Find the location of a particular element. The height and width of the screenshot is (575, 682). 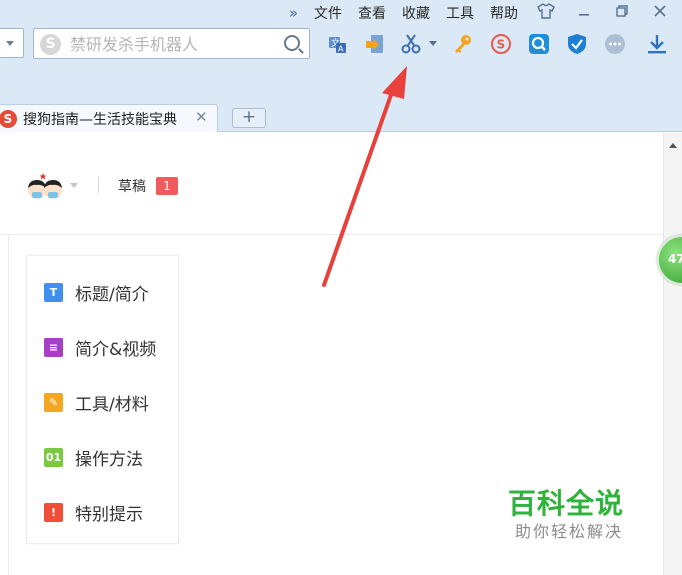

article-section-menu: T 标题/简介 ≡ 简介&视频 ✎ 工具/材料 01 操作方法 ! 特别提示 is located at coordinates (102, 399).